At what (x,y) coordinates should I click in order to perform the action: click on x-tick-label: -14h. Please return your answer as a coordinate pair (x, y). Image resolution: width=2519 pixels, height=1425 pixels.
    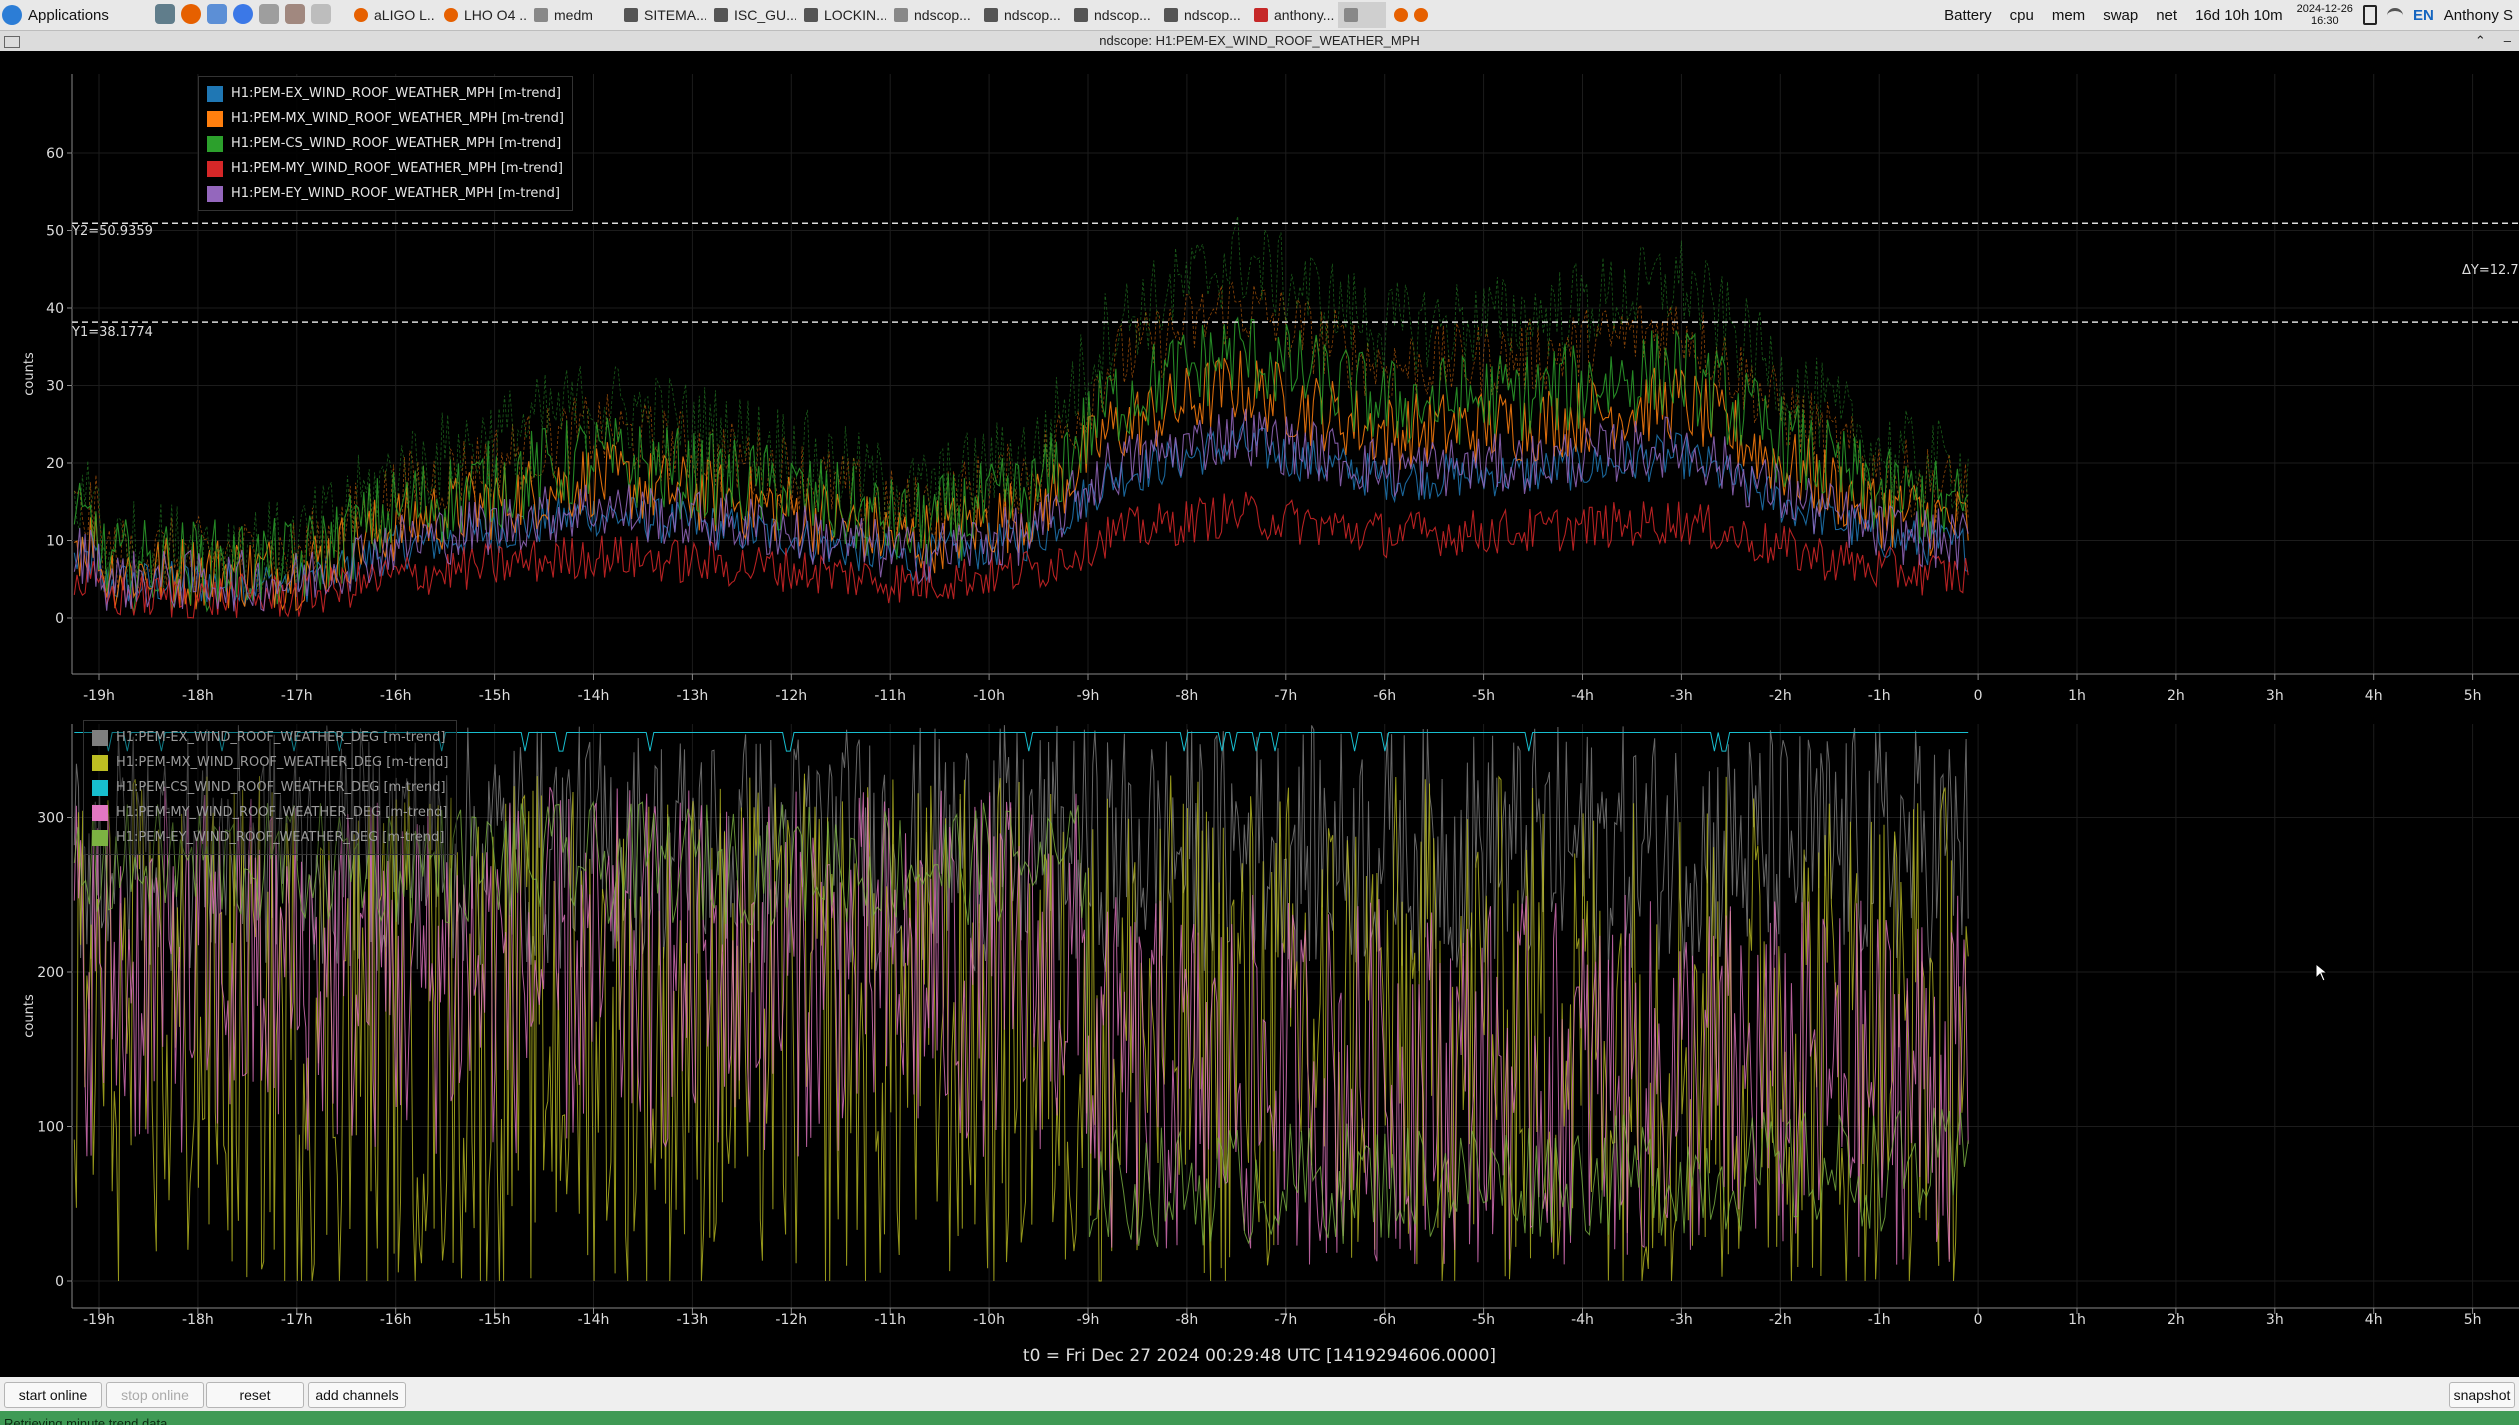
    Looking at the image, I should click on (594, 1320).